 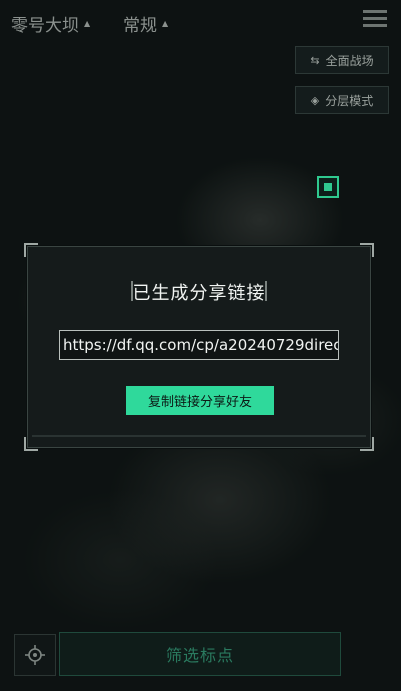 What do you see at coordinates (199, 293) in the screenshot?
I see `dialog-title: 已生成分享链接` at bounding box center [199, 293].